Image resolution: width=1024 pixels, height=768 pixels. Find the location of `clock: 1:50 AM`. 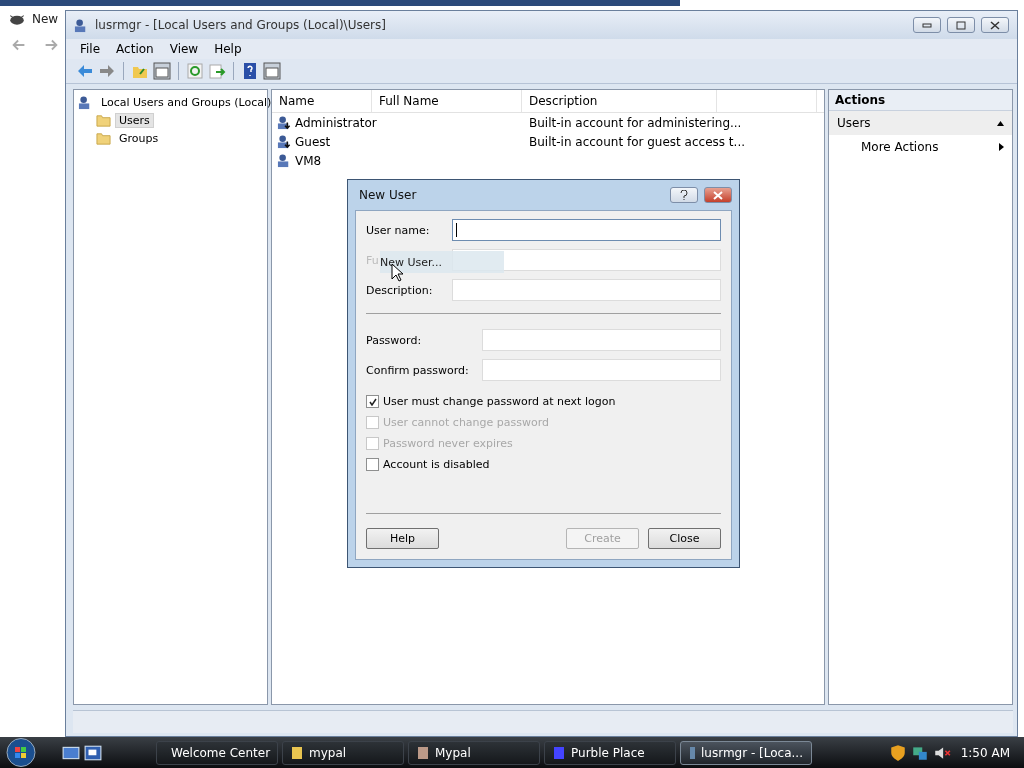

clock: 1:50 AM is located at coordinates (985, 752).